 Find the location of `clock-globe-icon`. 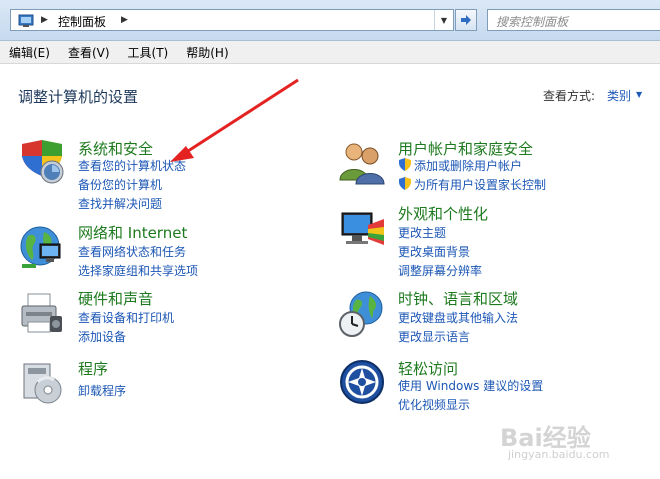

clock-globe-icon is located at coordinates (362, 314).